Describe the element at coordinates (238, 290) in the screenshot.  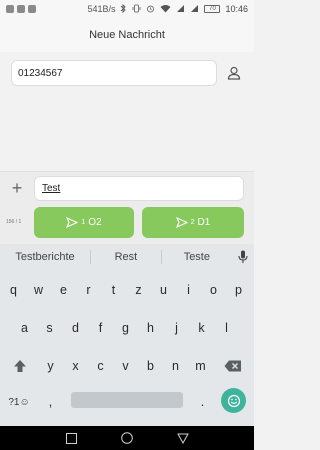
I see `key-p: p` at that location.